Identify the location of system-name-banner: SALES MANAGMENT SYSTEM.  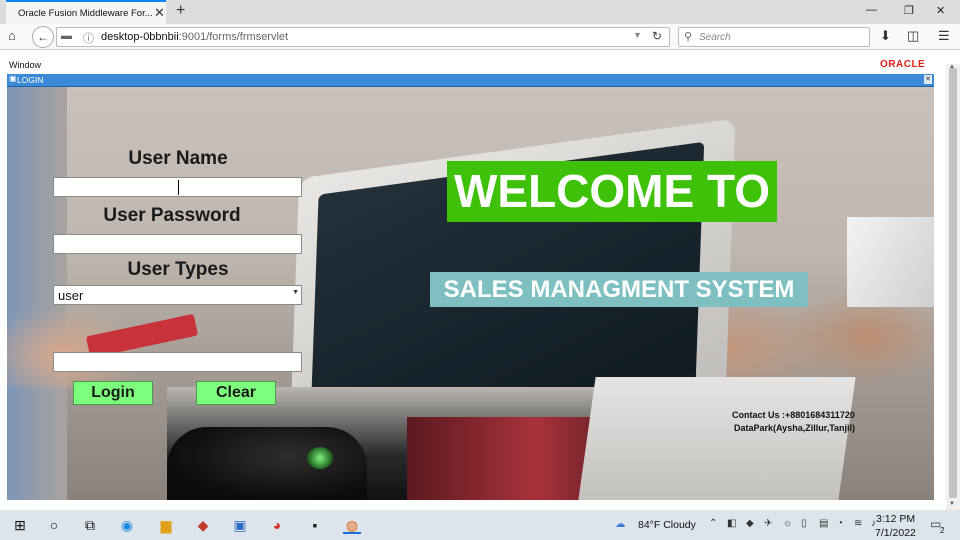
(619, 289).